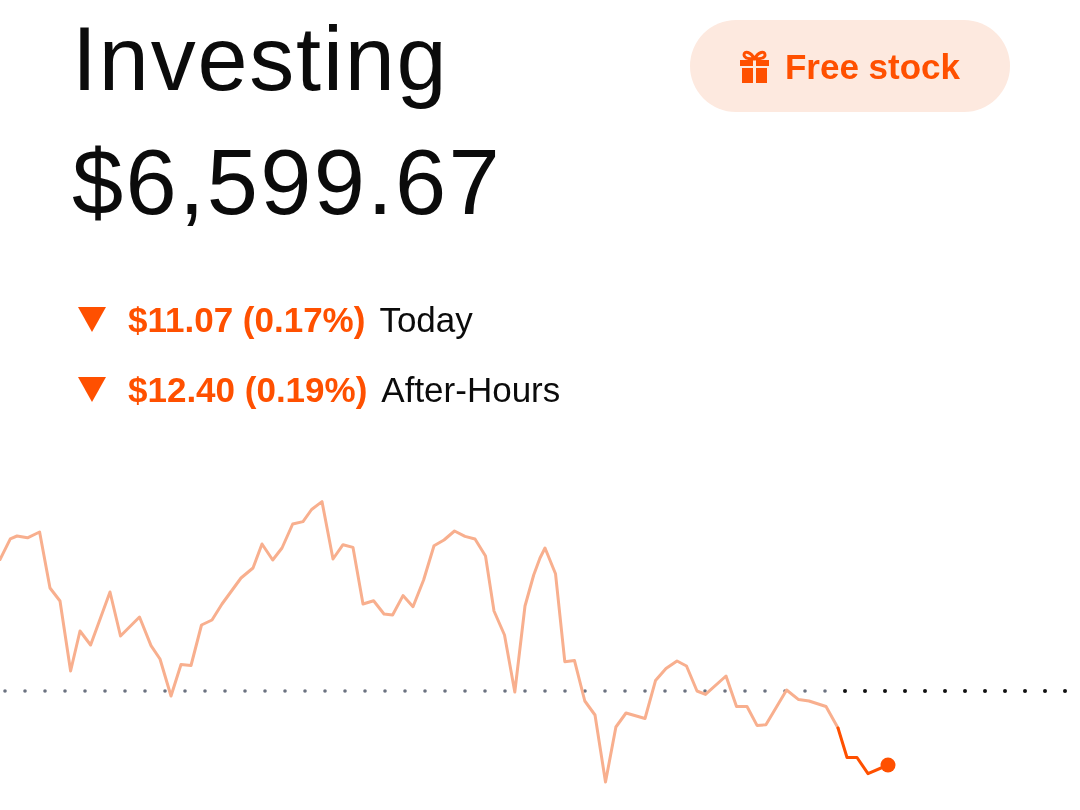 Image resolution: width=1080 pixels, height=810 pixels. Describe the element at coordinates (247, 319) in the screenshot. I see `change-amount: $11.07 (0.17%)` at that location.